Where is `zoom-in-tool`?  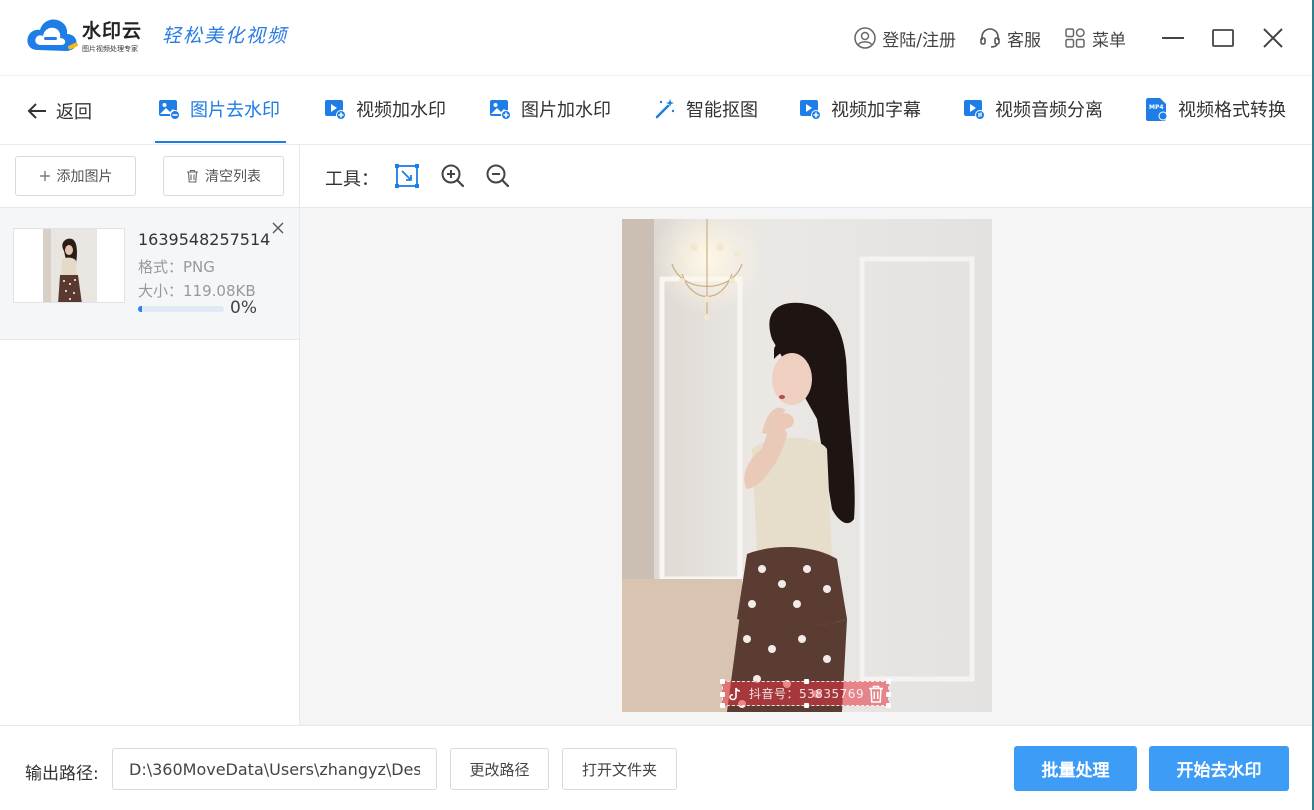
zoom-in-tool is located at coordinates (453, 176).